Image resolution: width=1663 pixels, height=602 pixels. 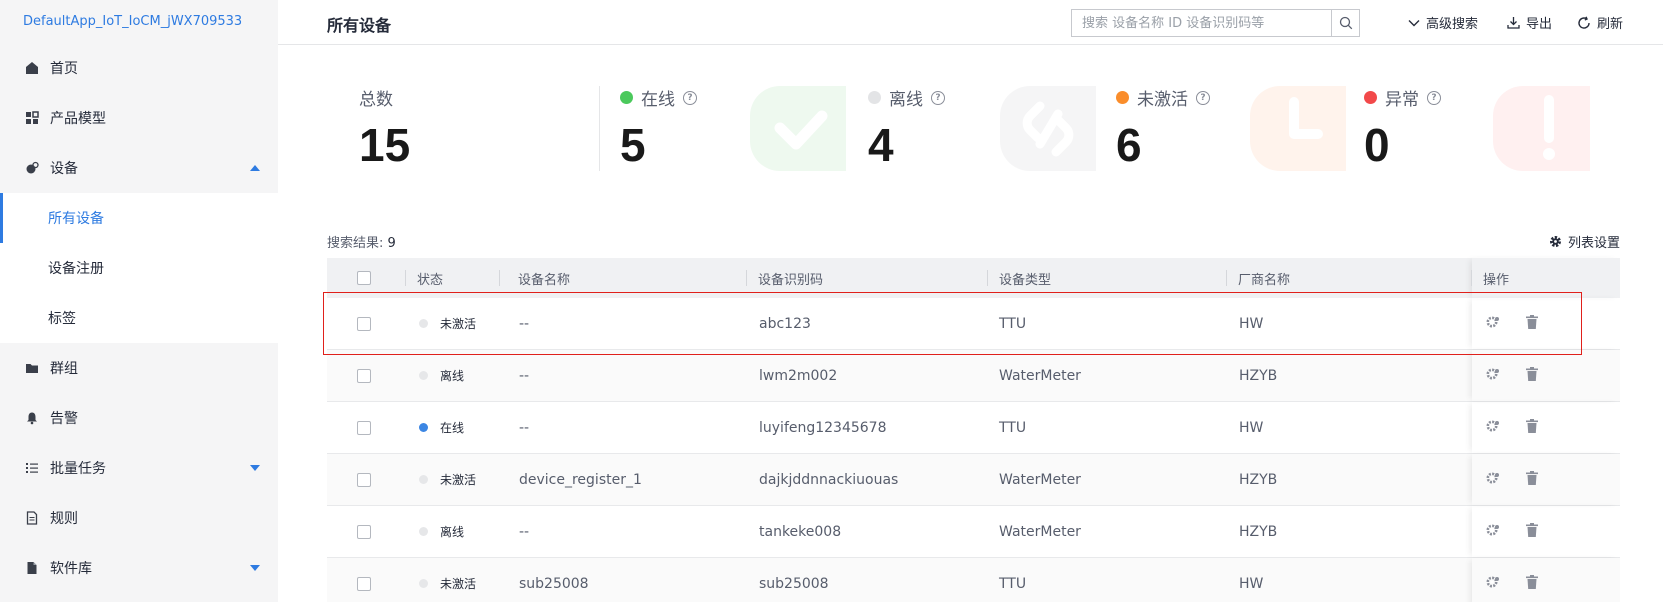 I want to click on sidebar-item-all-devices: 所有设备, so click(x=139, y=218).